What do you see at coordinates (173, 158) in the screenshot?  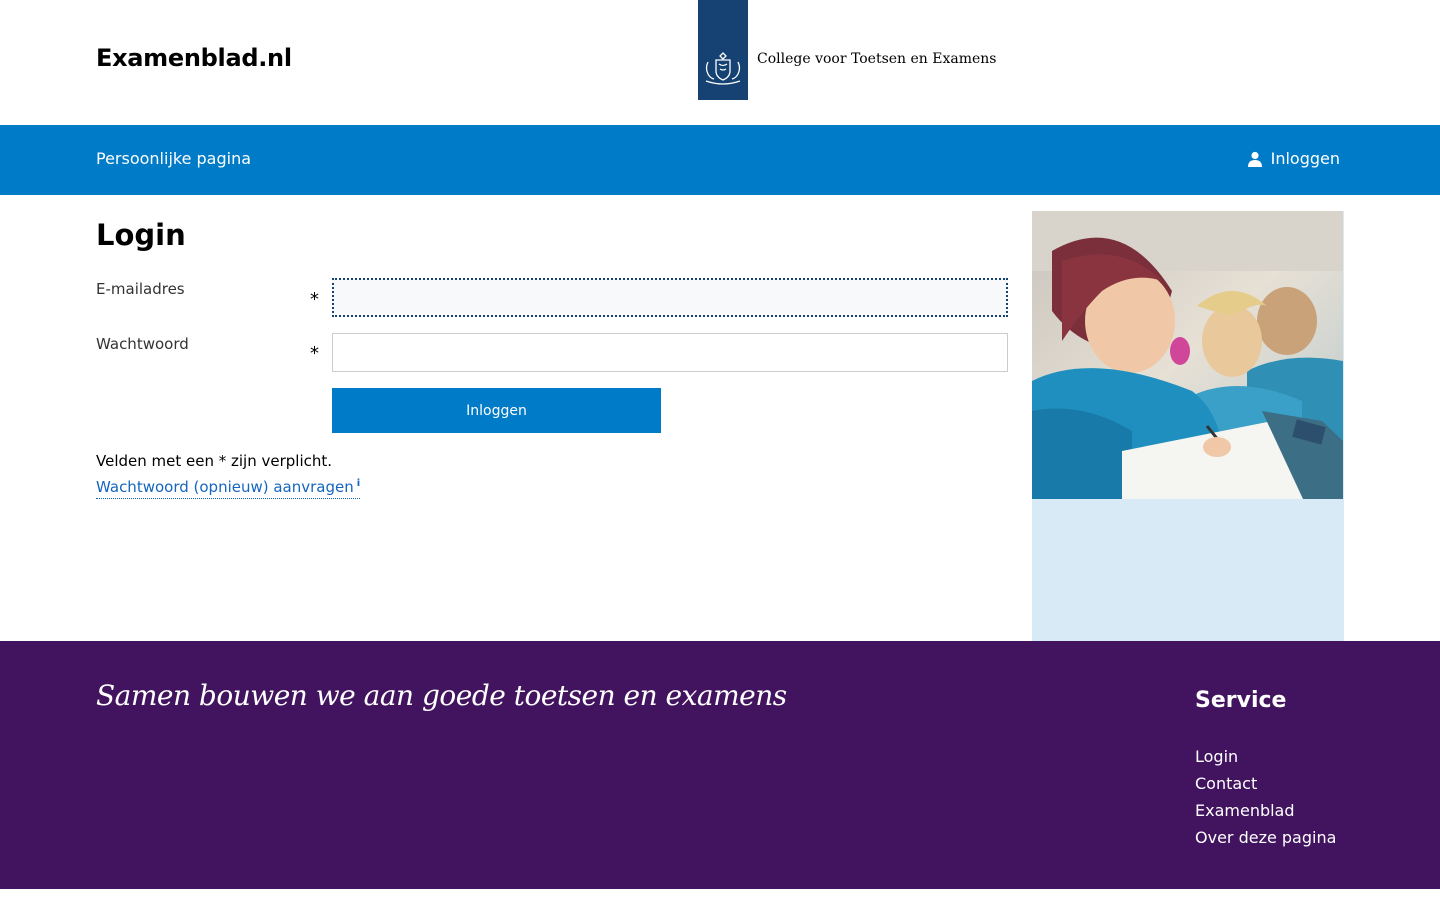 I see `nav-personal-page-link: Persoonlijke pagina` at bounding box center [173, 158].